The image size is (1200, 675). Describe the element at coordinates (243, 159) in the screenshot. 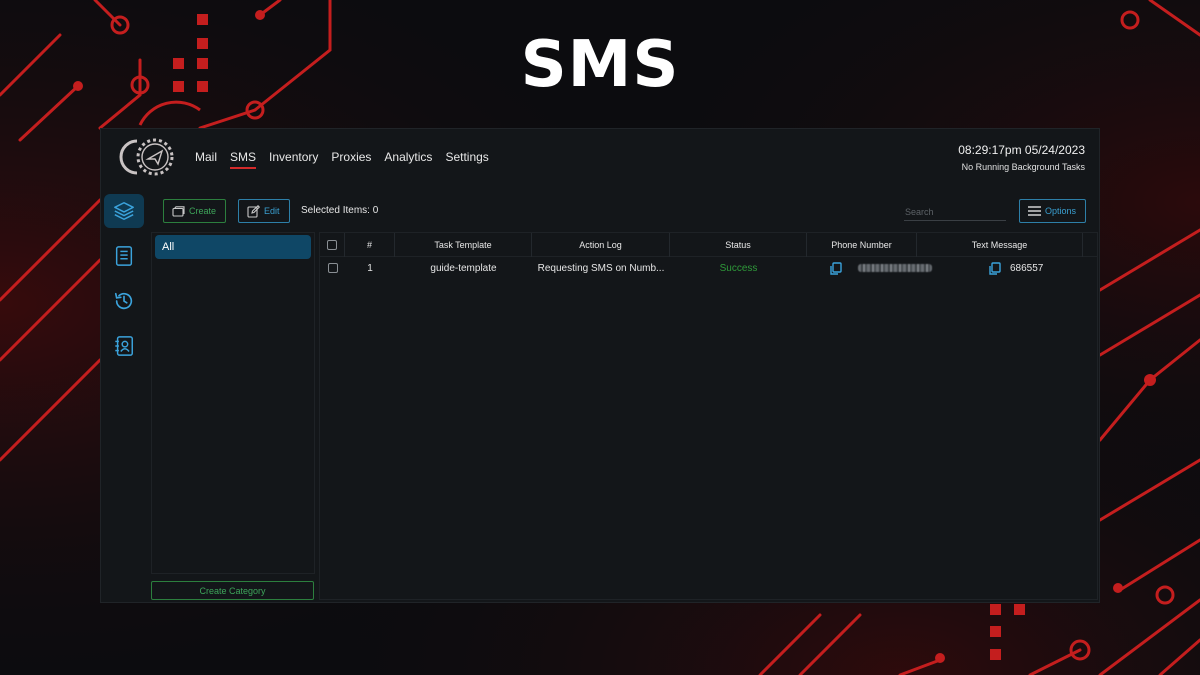

I see `nav-sms: SMS` at that location.